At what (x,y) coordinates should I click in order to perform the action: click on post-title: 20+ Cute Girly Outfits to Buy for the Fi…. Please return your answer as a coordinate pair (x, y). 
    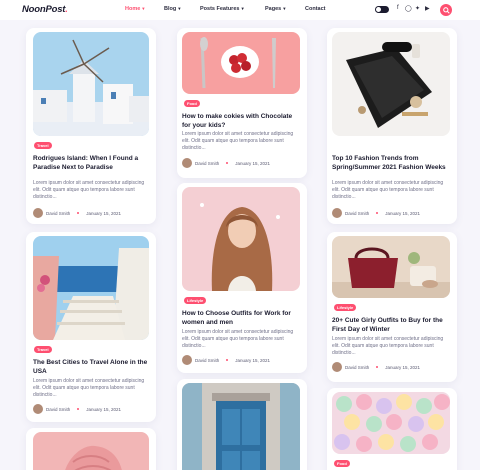
    Looking at the image, I should click on (392, 325).